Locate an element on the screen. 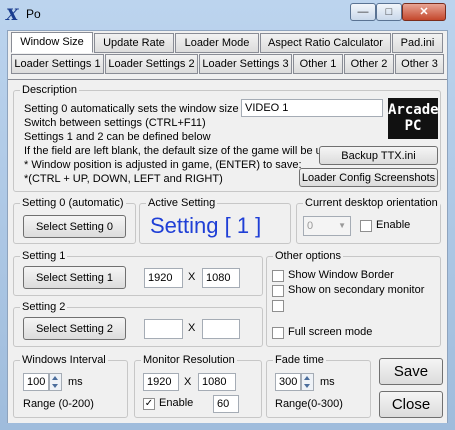  window-title: Po is located at coordinates (33, 14).